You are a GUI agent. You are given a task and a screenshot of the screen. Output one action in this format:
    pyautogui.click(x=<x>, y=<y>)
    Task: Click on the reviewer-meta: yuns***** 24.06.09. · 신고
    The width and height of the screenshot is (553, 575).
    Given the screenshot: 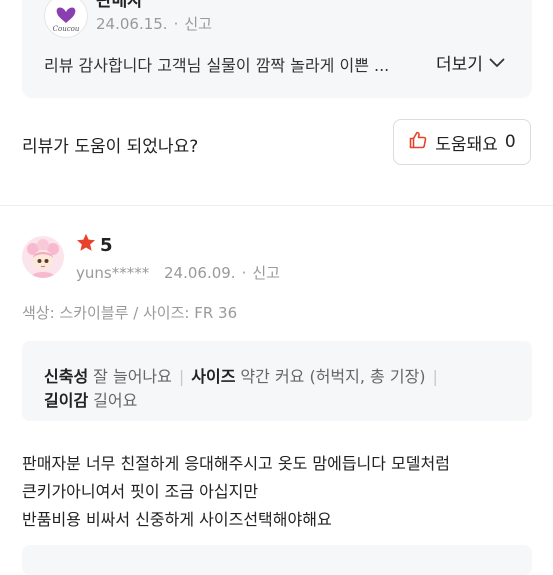 What is the action you would take?
    pyautogui.click(x=178, y=272)
    